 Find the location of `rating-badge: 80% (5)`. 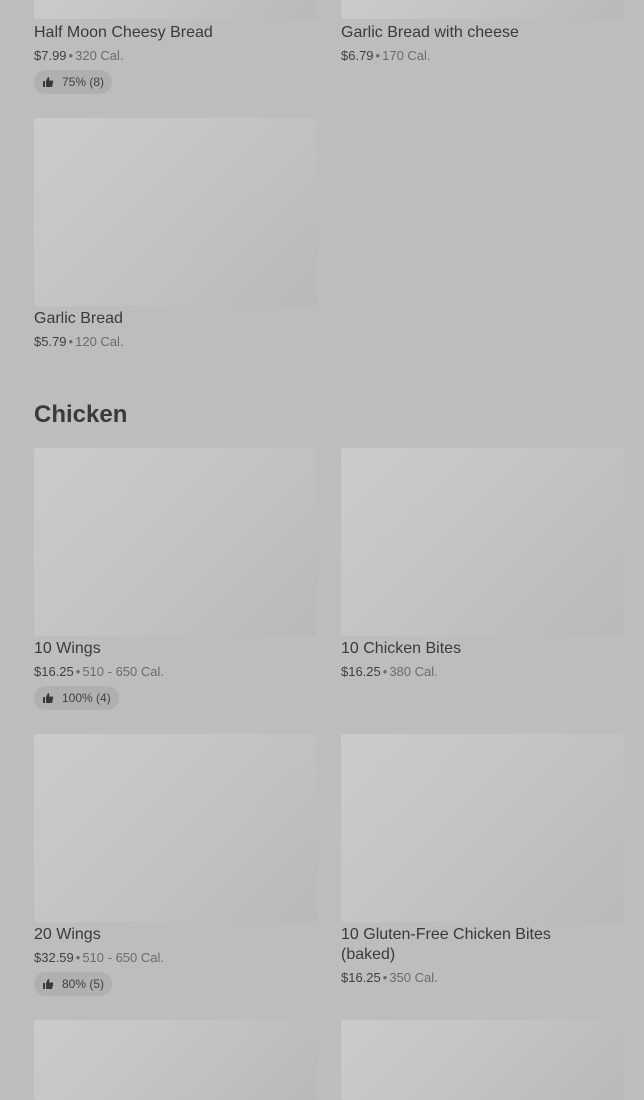

rating-badge: 80% (5) is located at coordinates (73, 984).